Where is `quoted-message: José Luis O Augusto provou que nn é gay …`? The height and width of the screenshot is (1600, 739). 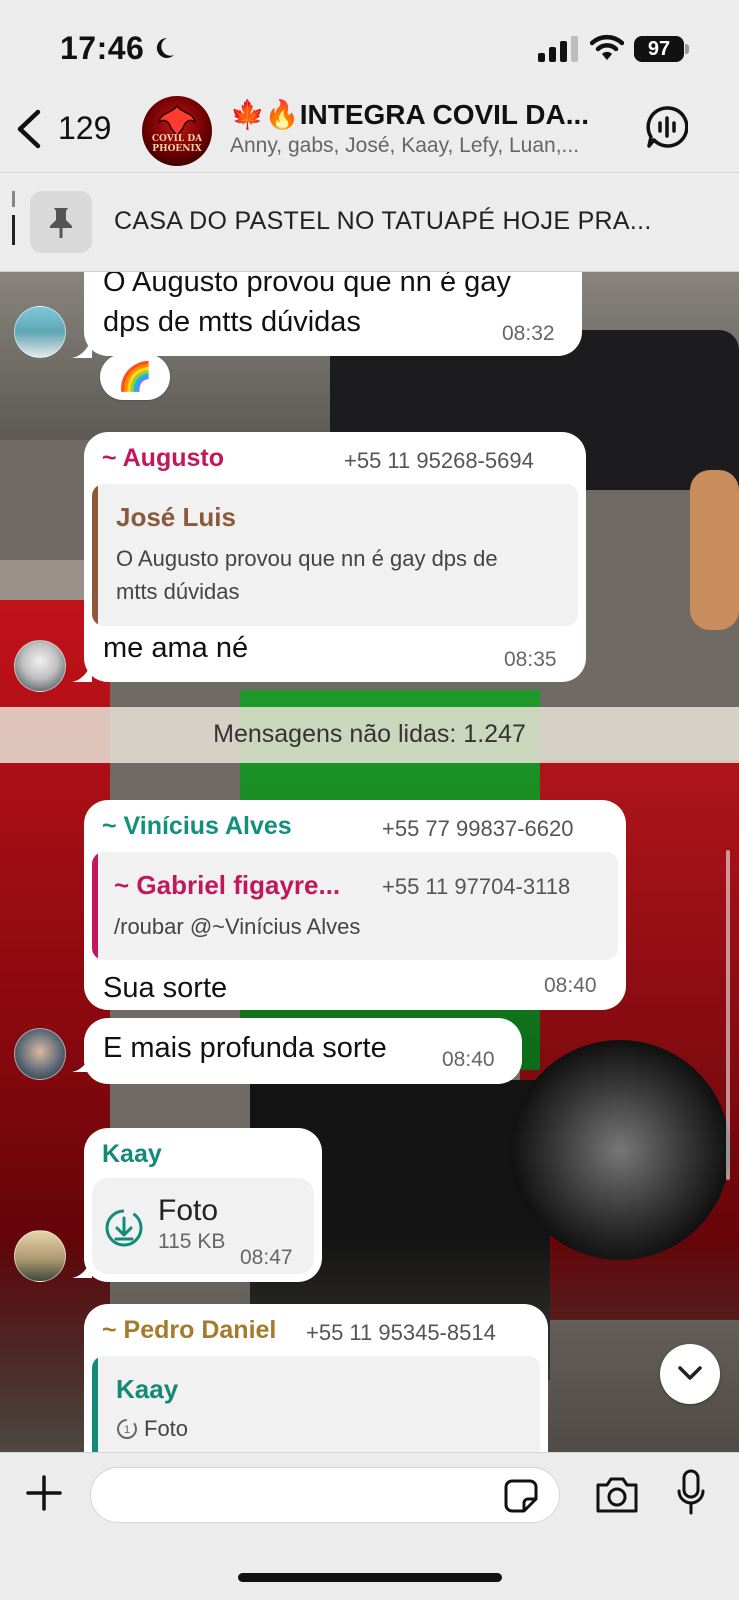 quoted-message: José Luis O Augusto provou que nn é gay … is located at coordinates (335, 555).